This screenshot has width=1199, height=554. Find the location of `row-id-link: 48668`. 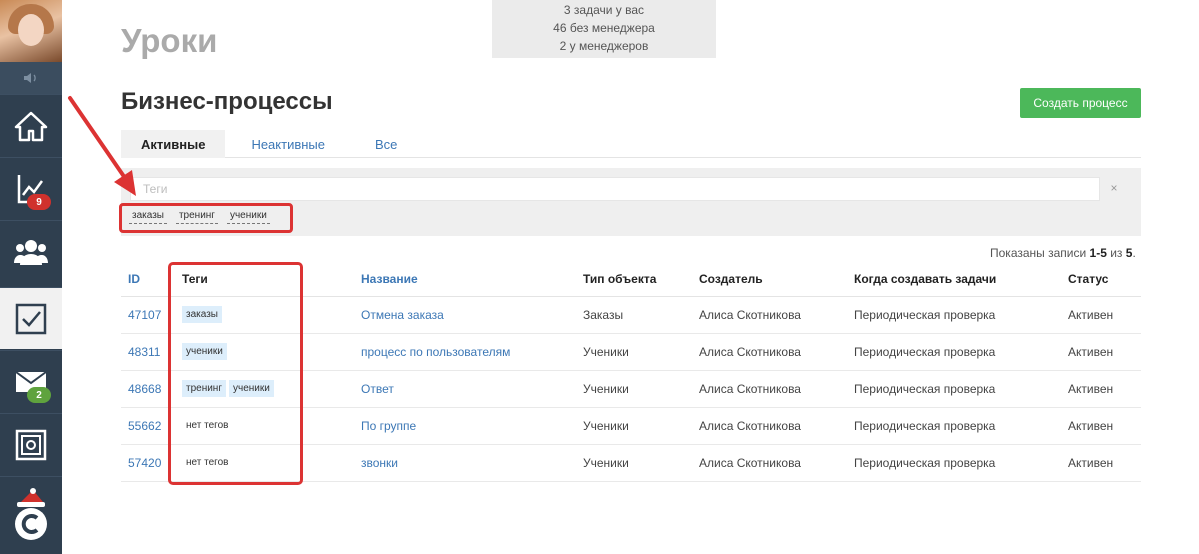

row-id-link: 48668 is located at coordinates (147, 389).